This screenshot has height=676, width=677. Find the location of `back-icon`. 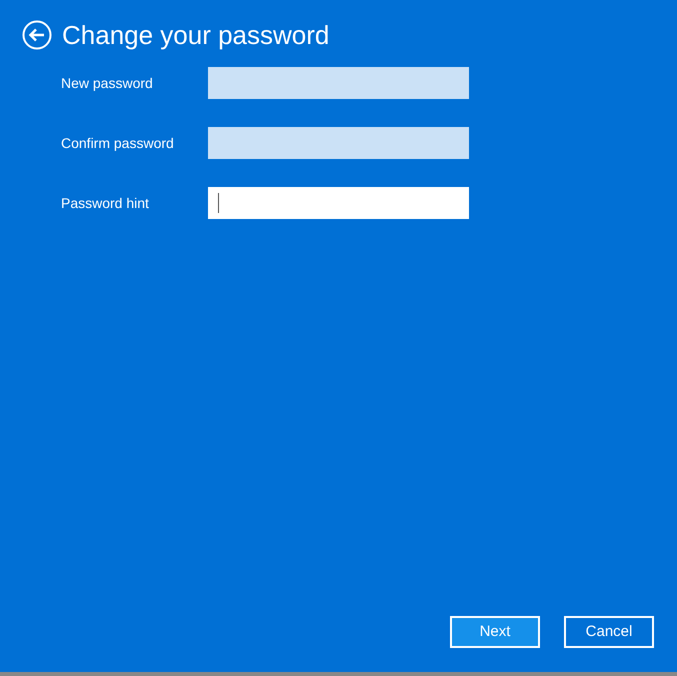

back-icon is located at coordinates (37, 35).